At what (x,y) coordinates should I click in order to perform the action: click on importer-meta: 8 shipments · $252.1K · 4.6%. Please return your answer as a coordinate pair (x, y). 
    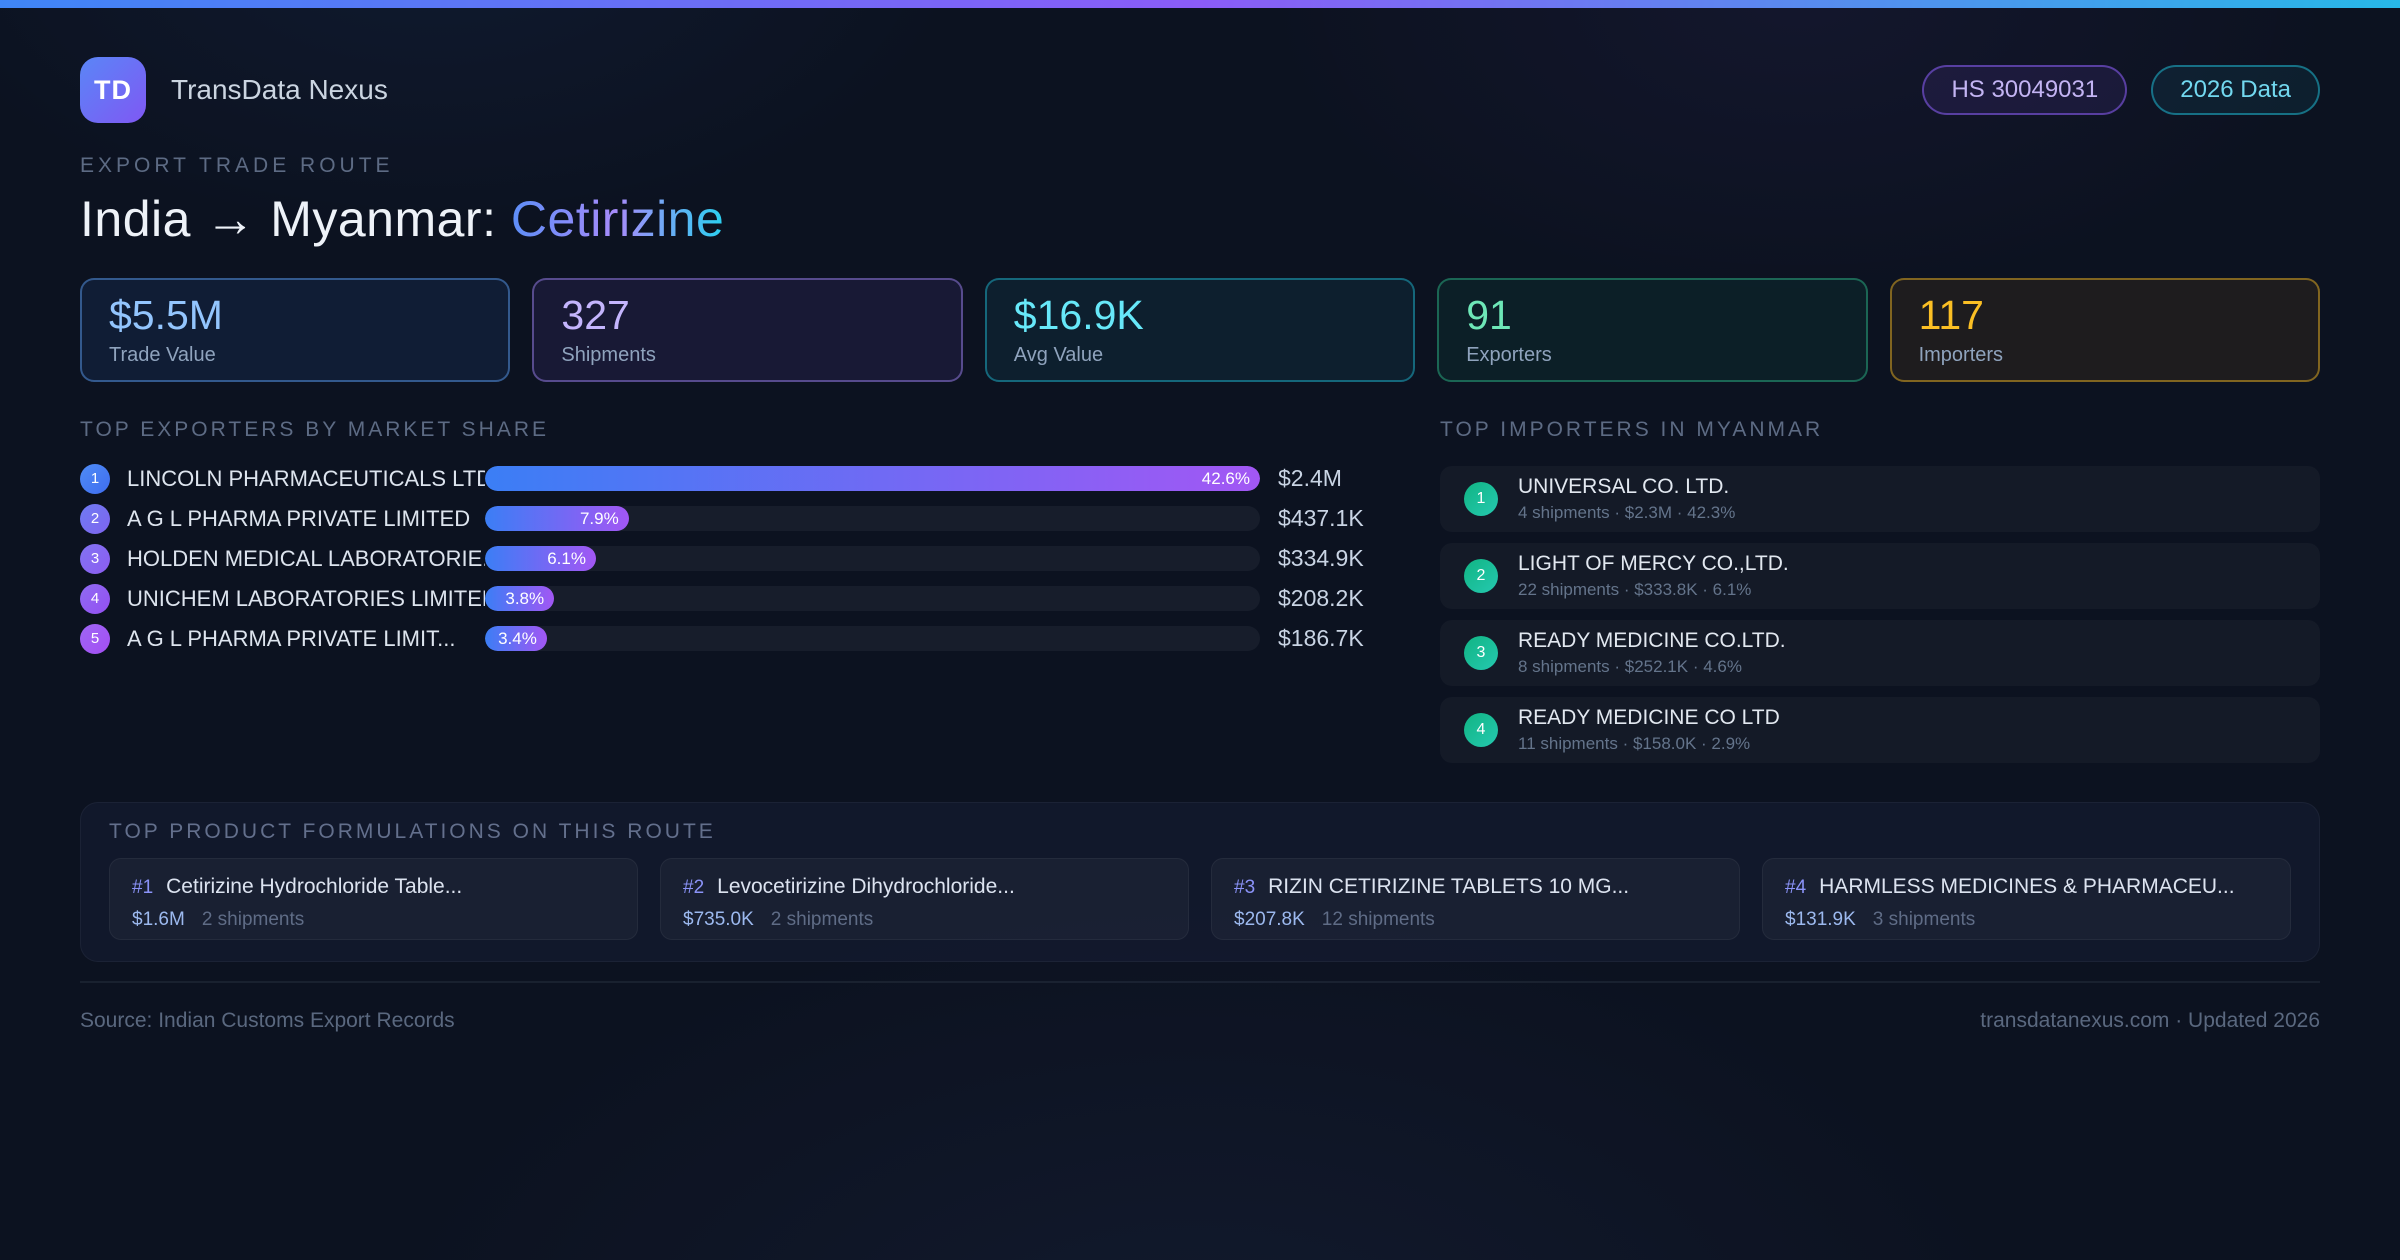
    Looking at the image, I should click on (1630, 666).